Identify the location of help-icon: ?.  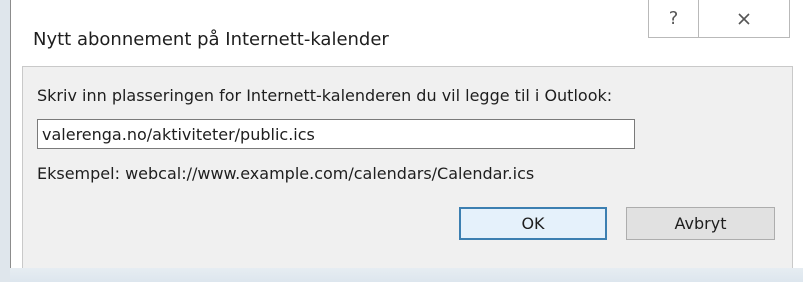
(673, 18).